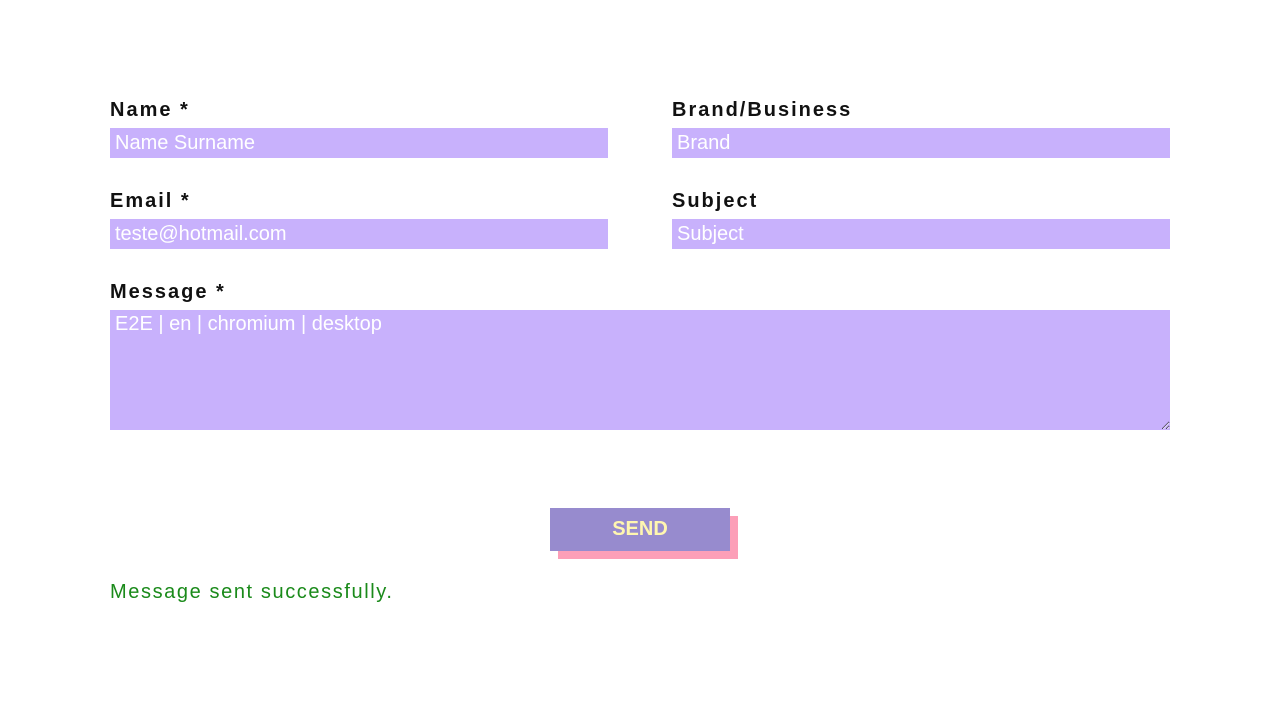 Image resolution: width=1280 pixels, height=704 pixels. I want to click on brand-label: Brand/Business, so click(762, 110).